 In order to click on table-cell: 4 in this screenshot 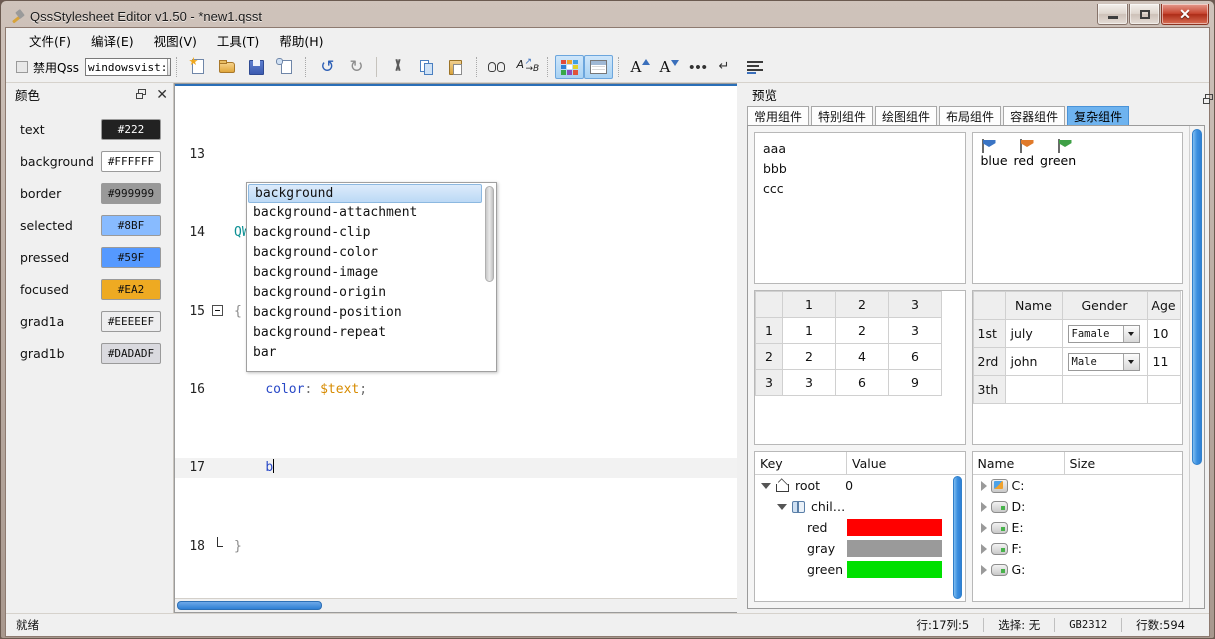, I will do `click(862, 356)`.